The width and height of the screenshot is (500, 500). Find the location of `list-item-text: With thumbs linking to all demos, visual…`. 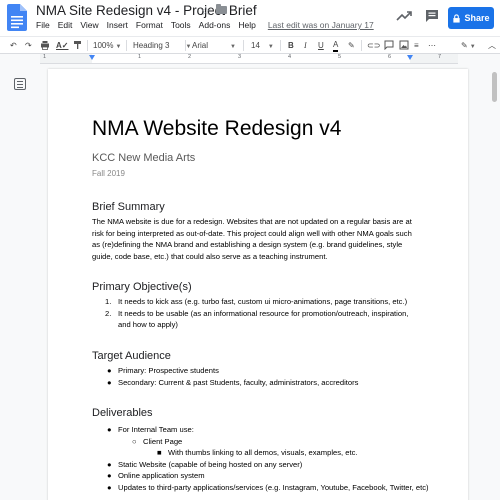

list-item-text: With thumbs linking to all demos, visual… is located at coordinates (263, 452).